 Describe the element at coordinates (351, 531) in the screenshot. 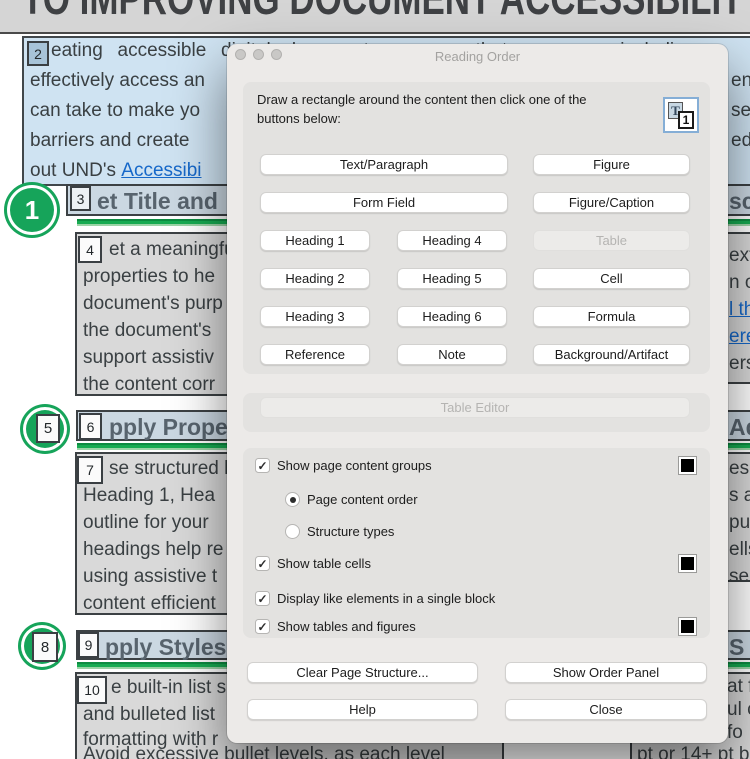

I see `structure-types-label: Structure types` at that location.